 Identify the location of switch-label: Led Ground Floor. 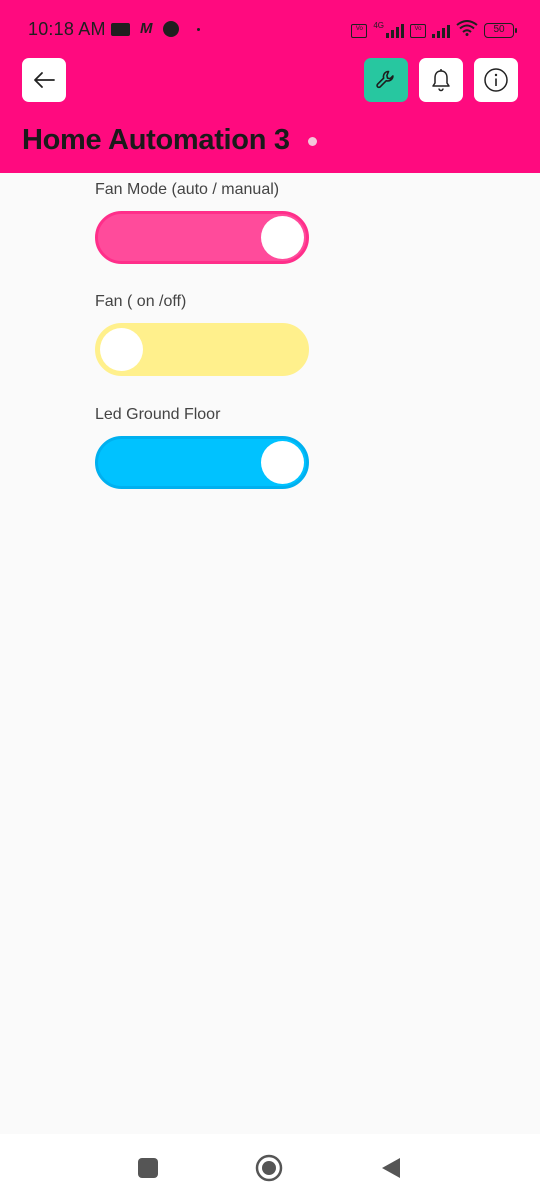
(158, 414).